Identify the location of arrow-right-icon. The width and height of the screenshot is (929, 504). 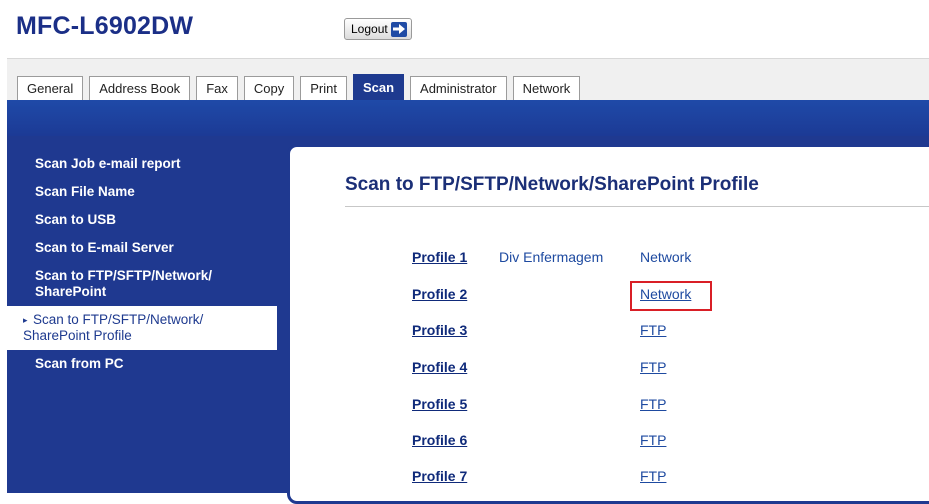
(398, 29).